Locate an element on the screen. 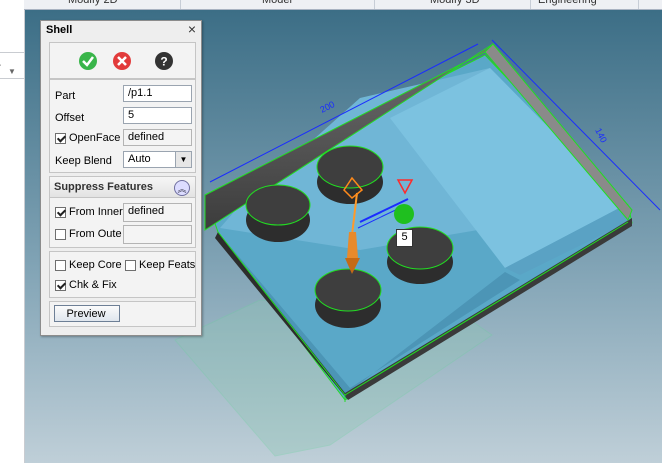 This screenshot has width=662, height=463. left-strip-mark: ‐ is located at coordinates (0, 65).